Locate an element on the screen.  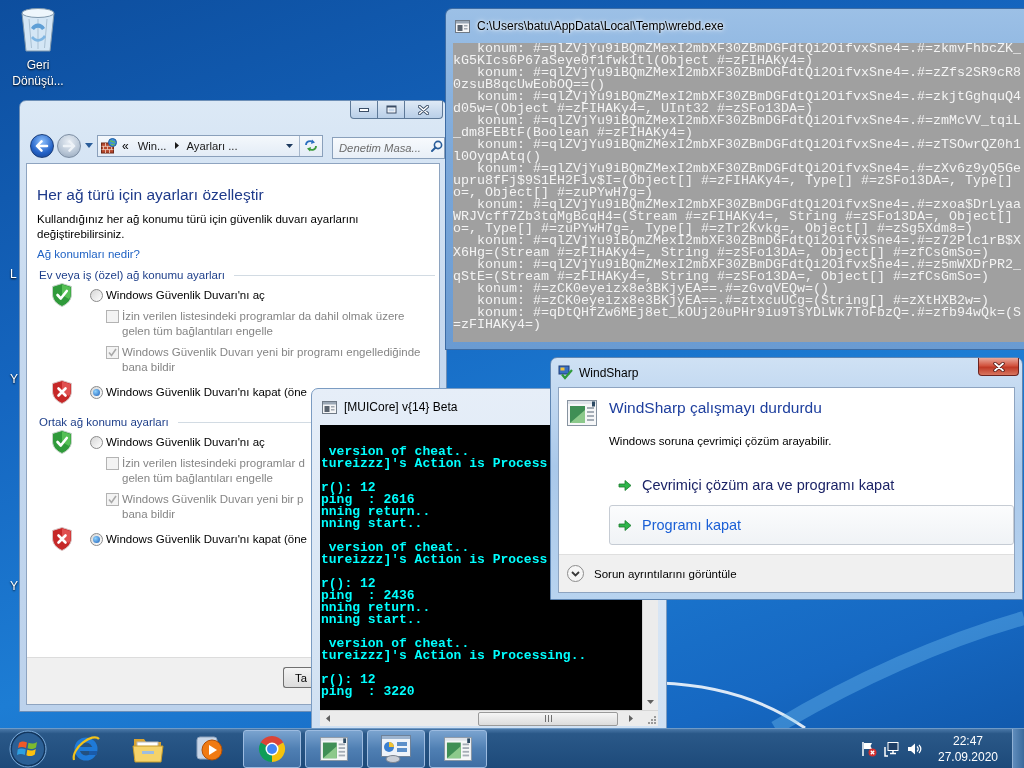
console-line: WRJVcff7Zb3tqMgBcqH4=(Stream #=zFIHAKy4=, String #=zSFo13DA=, Object[] is located at coordinates (733, 217).